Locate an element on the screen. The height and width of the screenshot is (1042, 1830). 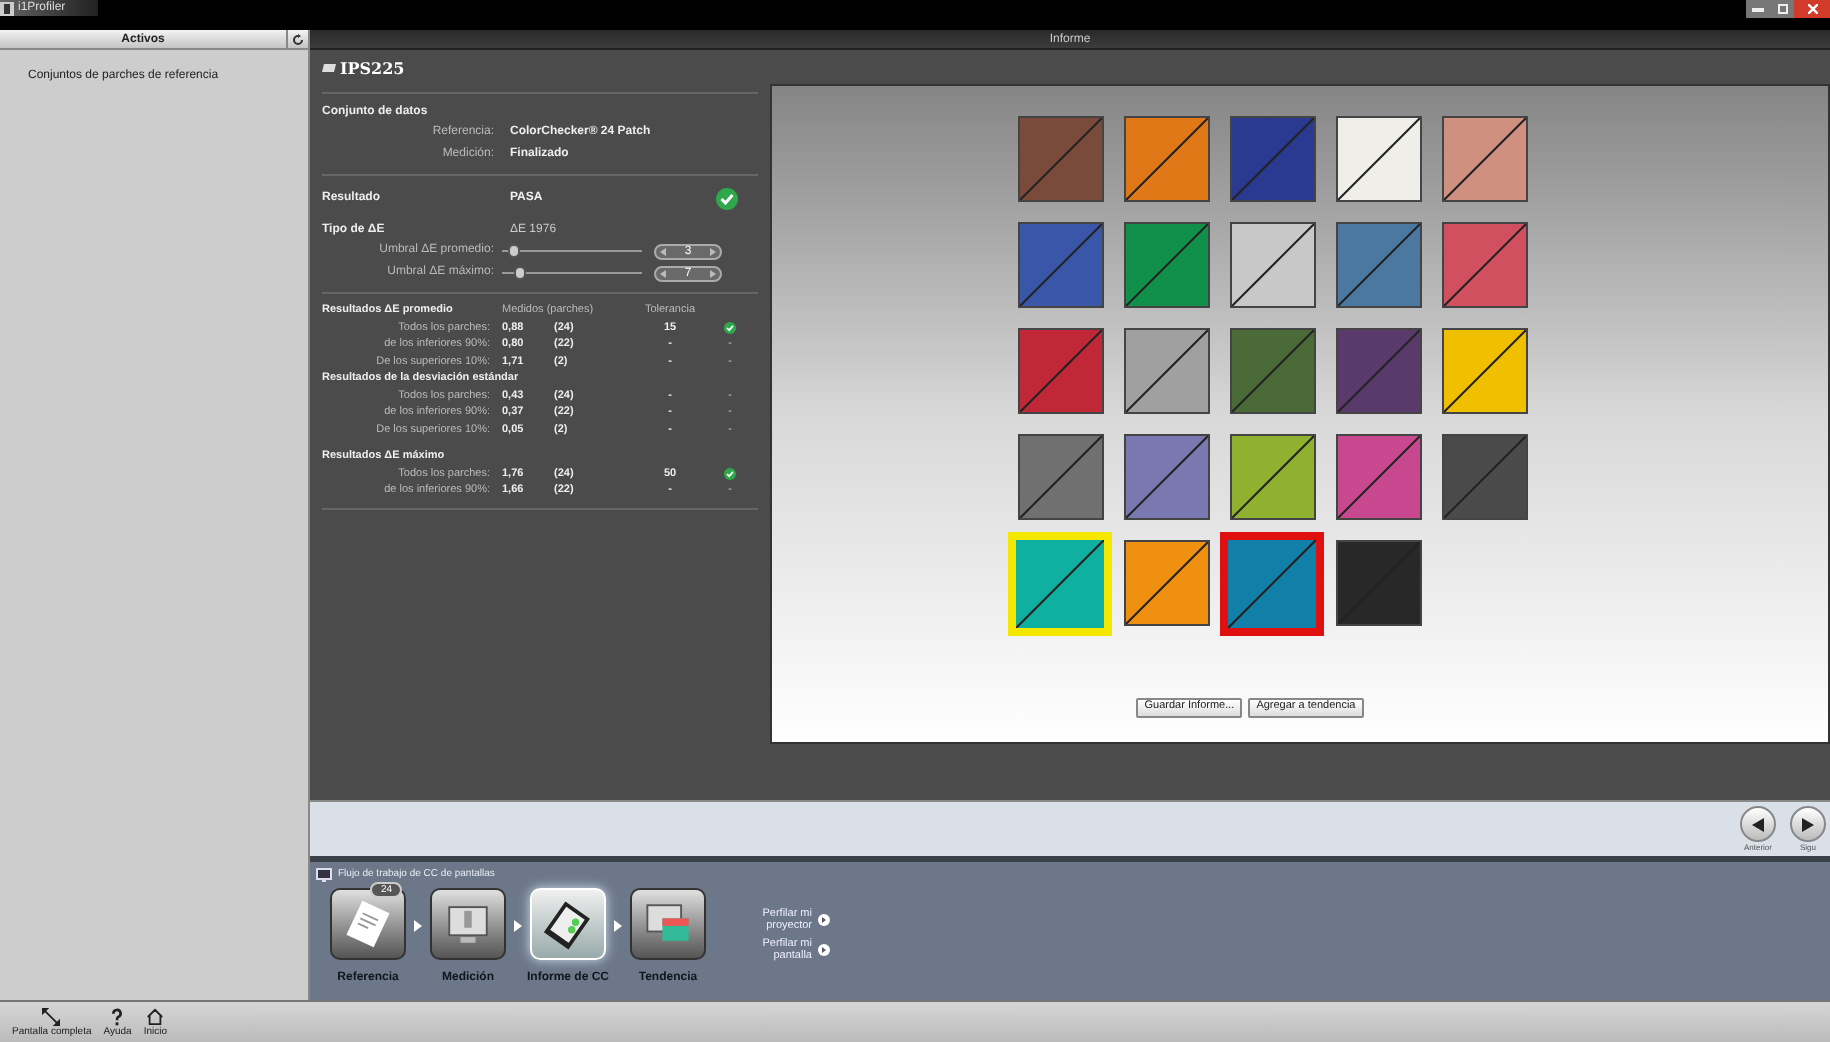
left-triangle-icon is located at coordinates (1758, 824).